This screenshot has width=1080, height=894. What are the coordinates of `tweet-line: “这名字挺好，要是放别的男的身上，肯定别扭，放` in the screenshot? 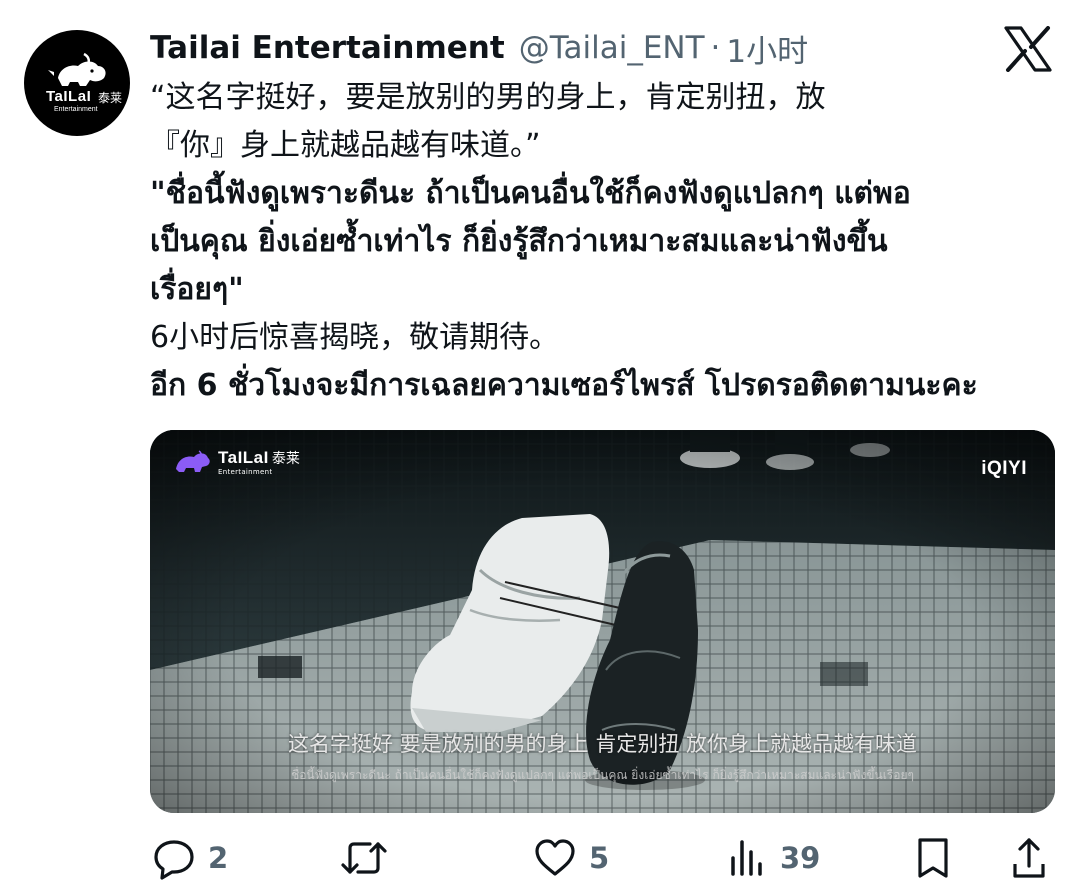 It's located at (488, 97).